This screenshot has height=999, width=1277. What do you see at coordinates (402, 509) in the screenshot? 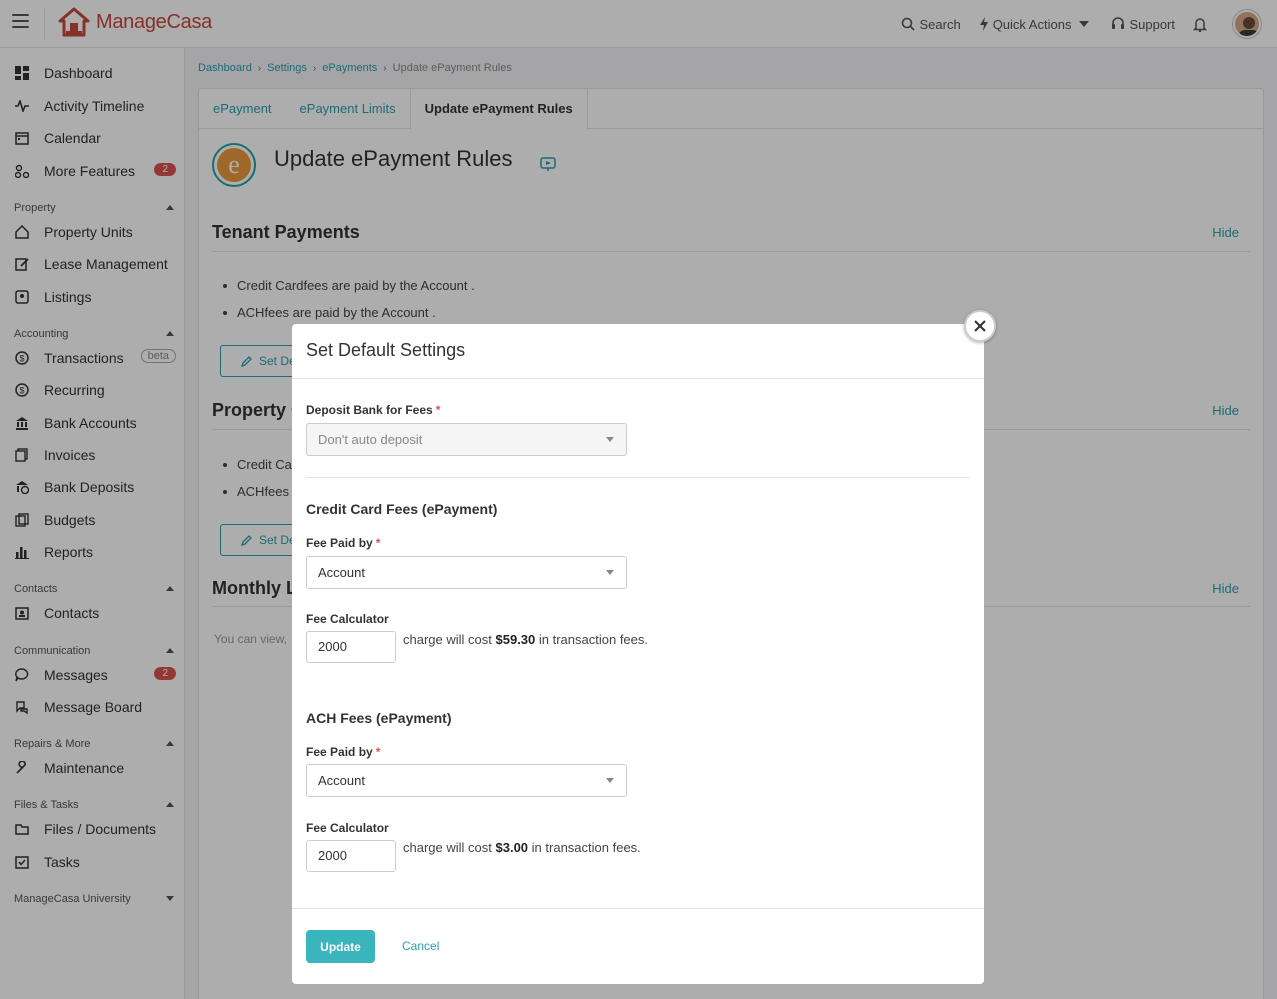
I see `cc-fees-title: Credit Card Fees (ePayment)` at bounding box center [402, 509].